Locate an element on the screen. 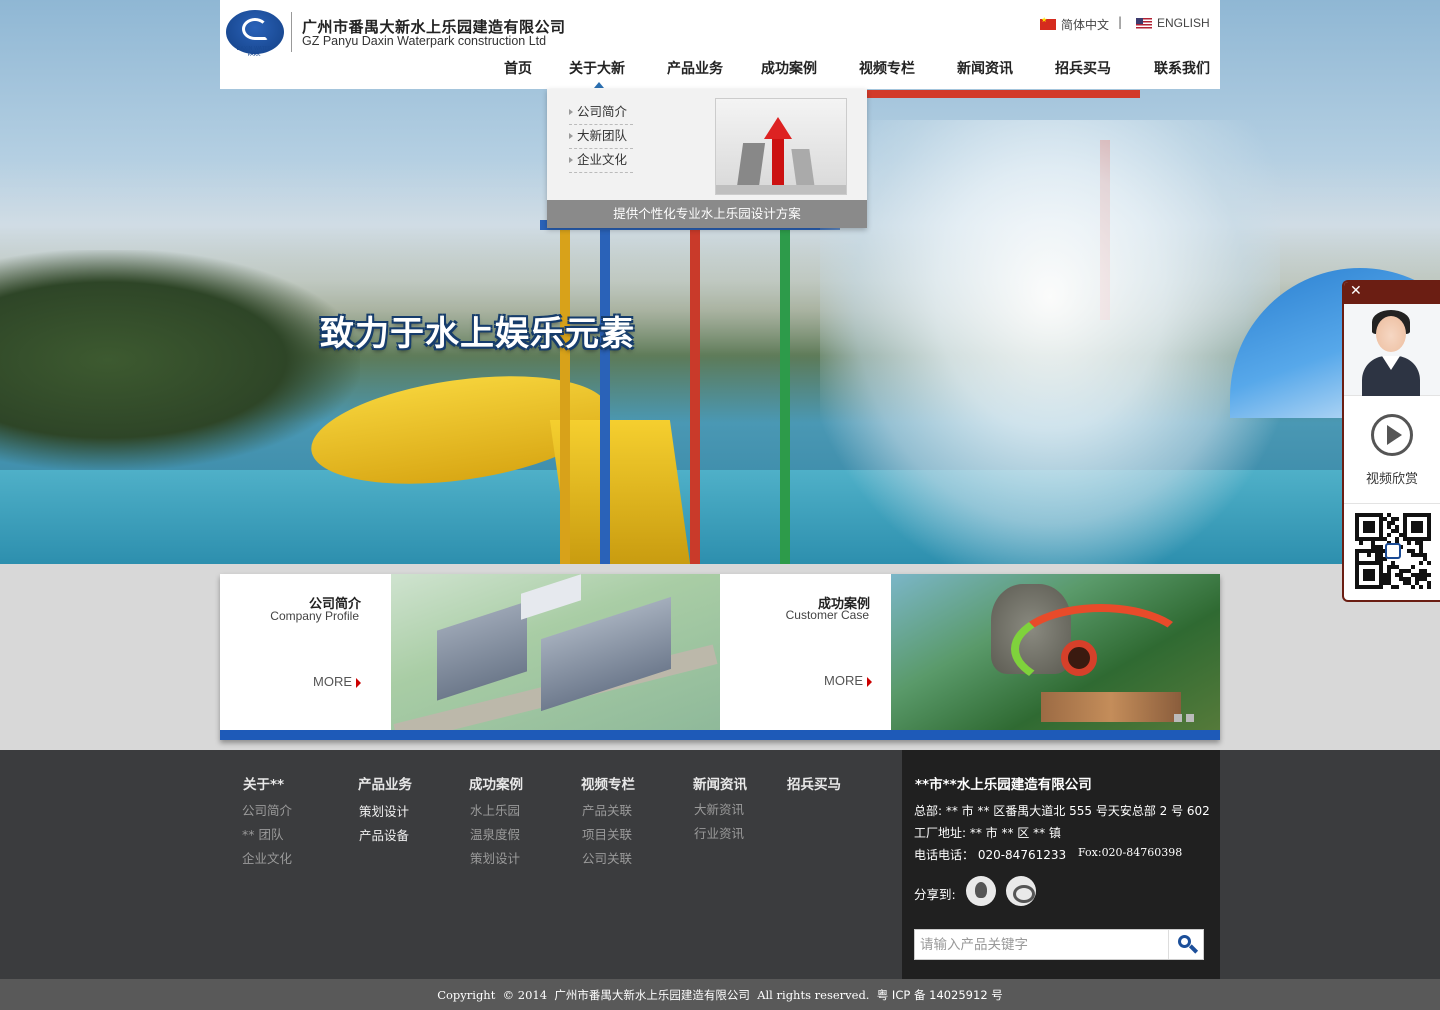 The width and height of the screenshot is (1440, 1010). dropdown-promo-image is located at coordinates (781, 146).